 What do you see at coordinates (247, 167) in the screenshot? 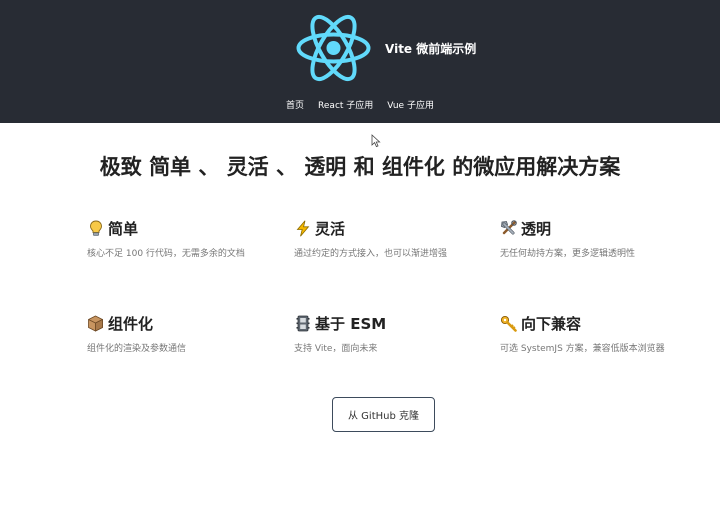
I see `hero-keyword-flexible: 灵活` at bounding box center [247, 167].